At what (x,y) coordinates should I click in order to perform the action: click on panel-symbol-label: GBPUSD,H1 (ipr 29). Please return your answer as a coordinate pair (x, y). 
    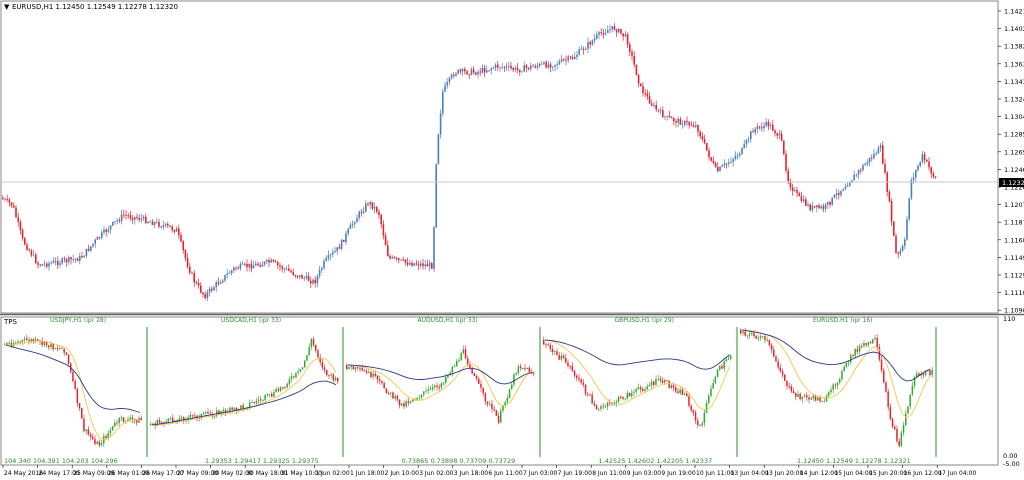
    Looking at the image, I should click on (645, 320).